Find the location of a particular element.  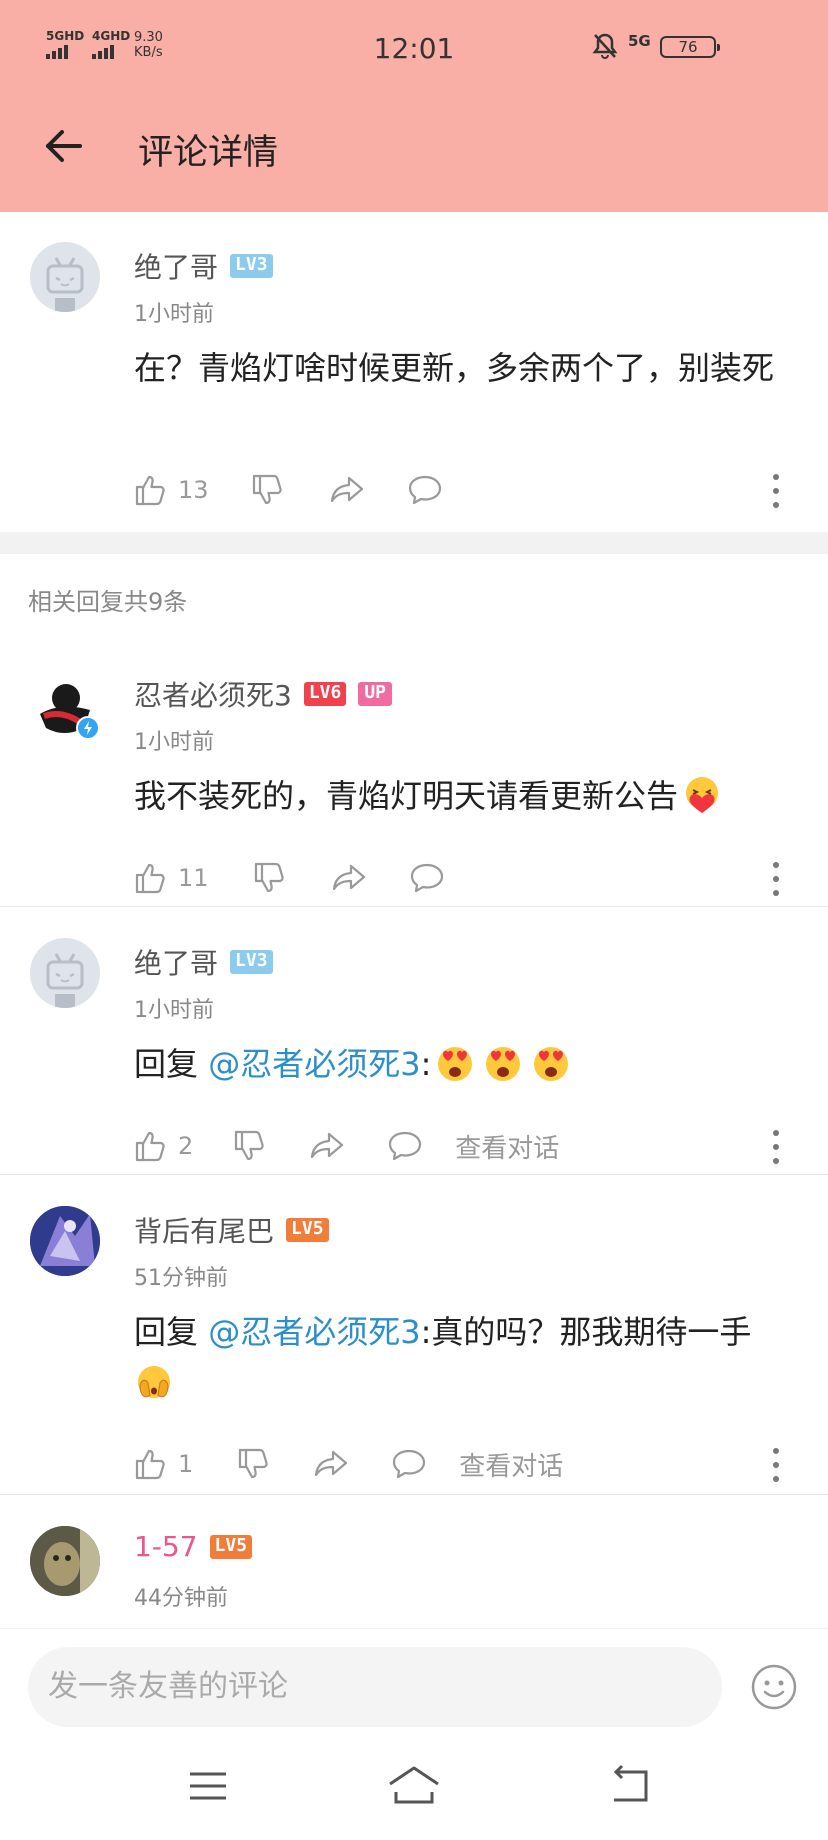

comment-text: 我不装死的，青焰灯明天请看更新公告 is located at coordinates (466, 796).